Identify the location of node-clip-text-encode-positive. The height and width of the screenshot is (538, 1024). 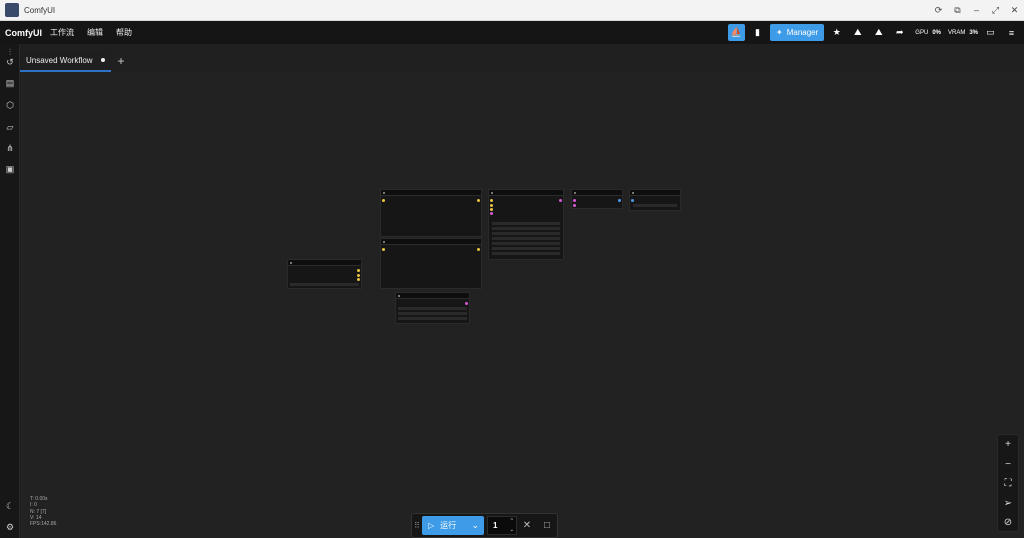
(431, 213).